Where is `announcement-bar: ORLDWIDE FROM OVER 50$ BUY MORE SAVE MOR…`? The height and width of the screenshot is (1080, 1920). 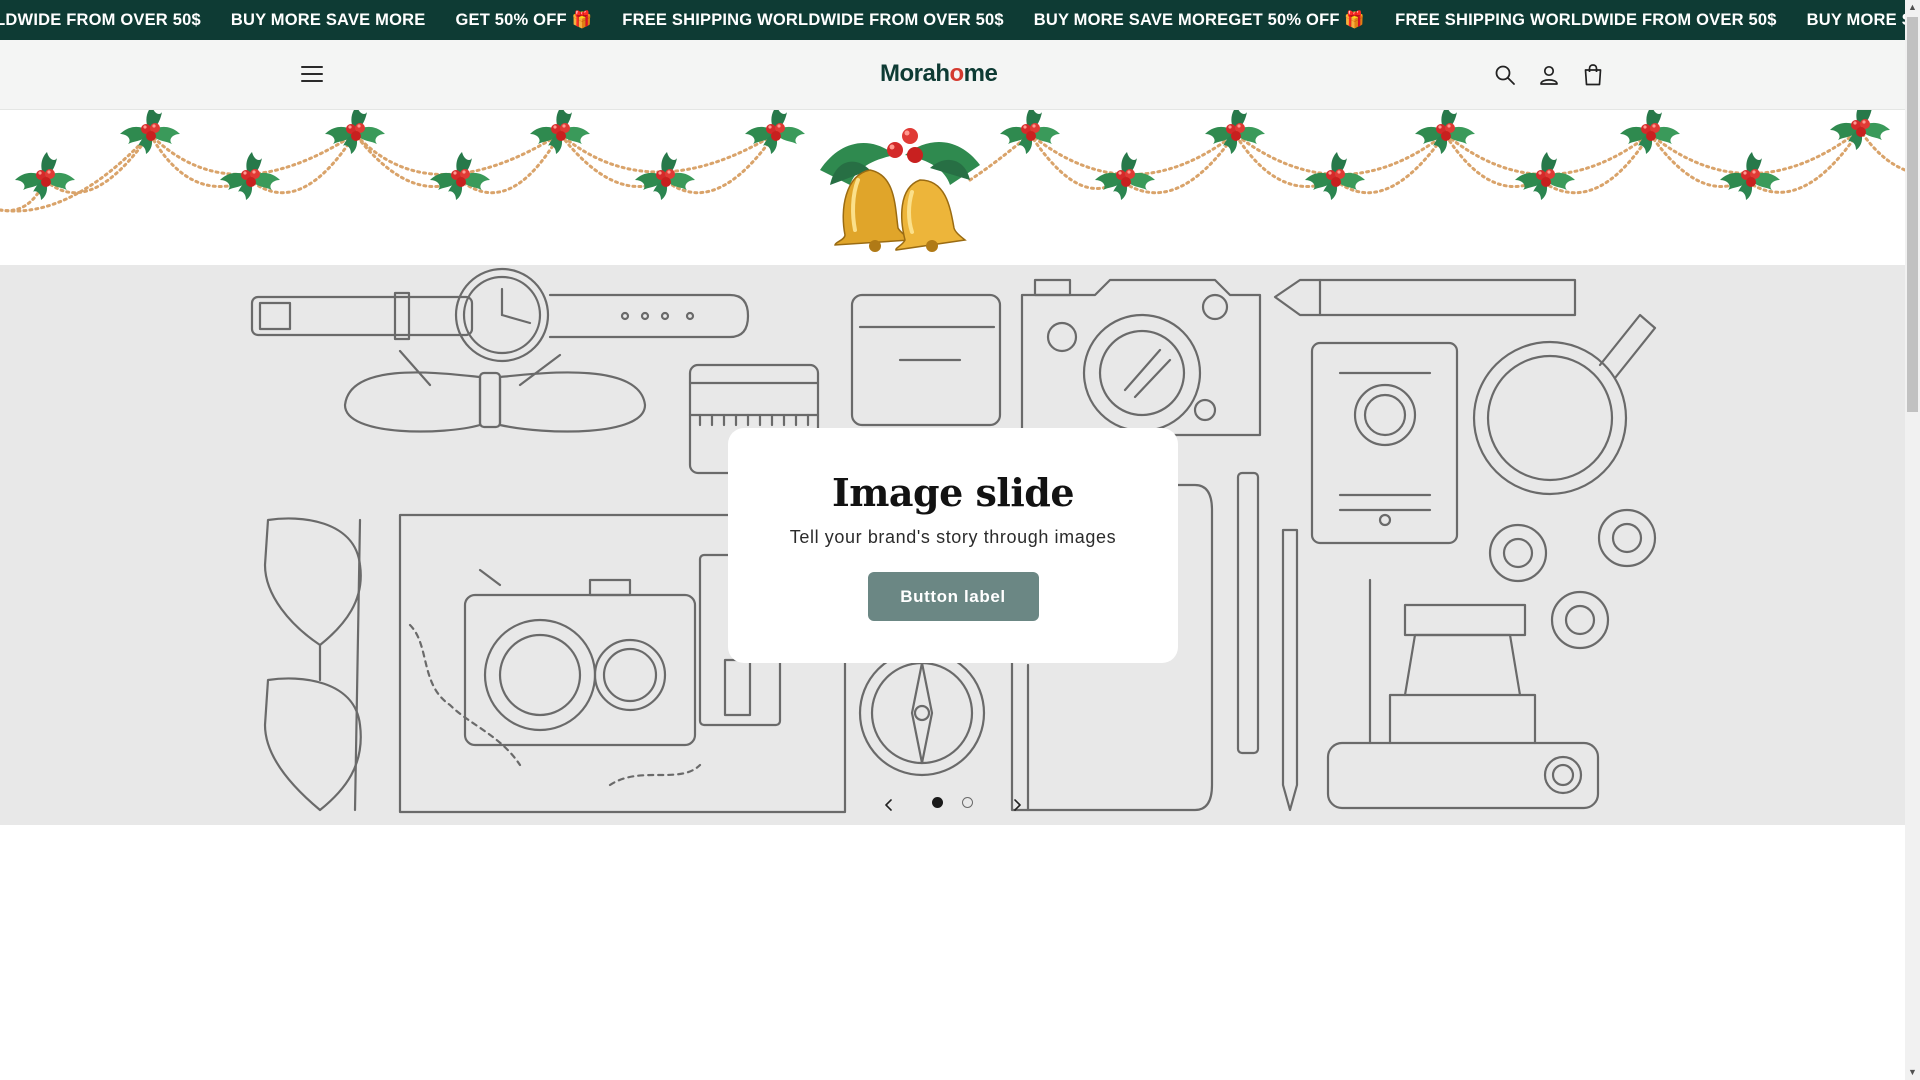 announcement-bar: ORLDWIDE FROM OVER 50$ BUY MORE SAVE MOR… is located at coordinates (952, 20).